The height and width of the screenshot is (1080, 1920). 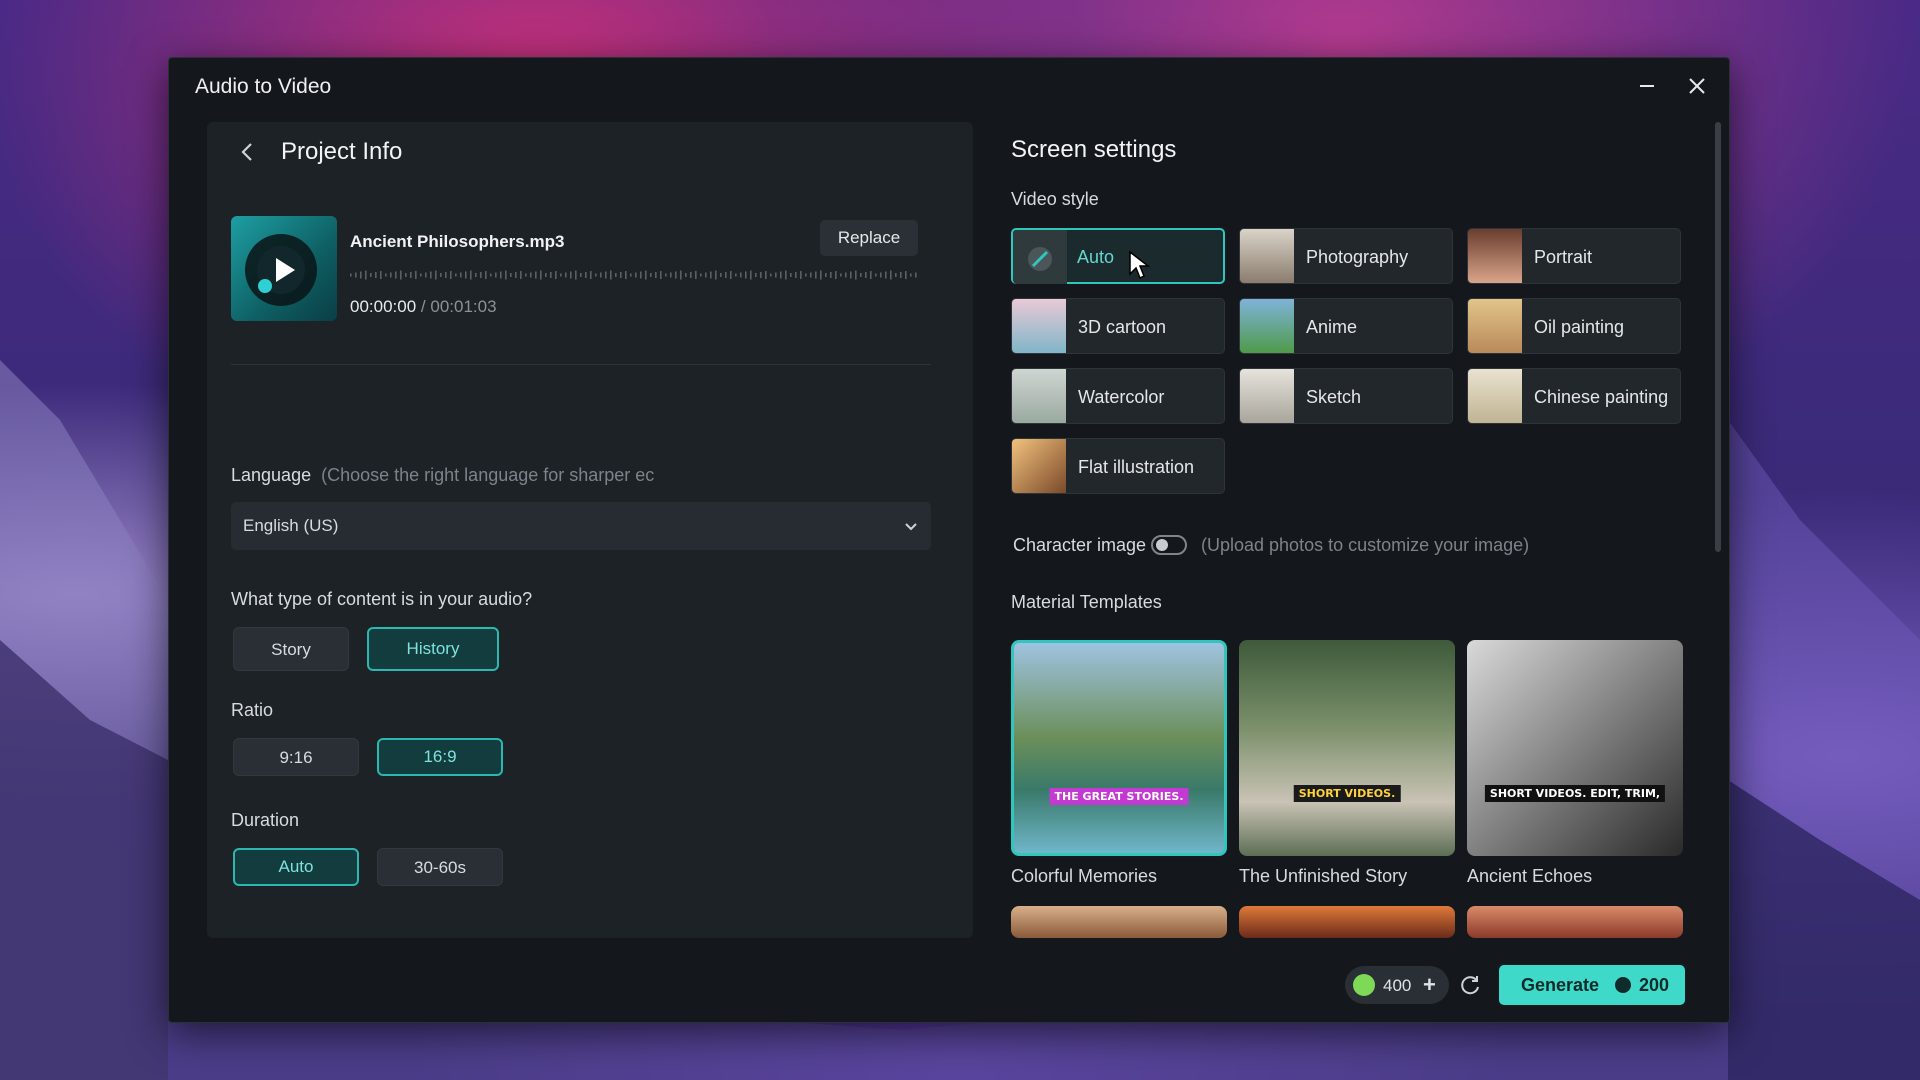 I want to click on credits-count: 400, so click(x=1397, y=985).